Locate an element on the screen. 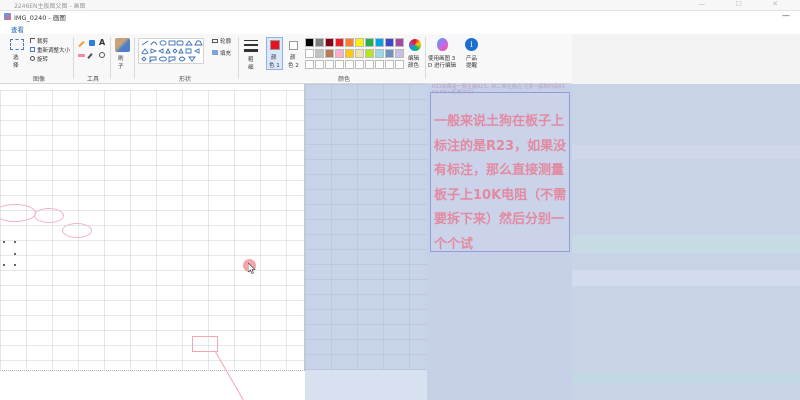  edit-colors-sub: 颜色 is located at coordinates (413, 65).